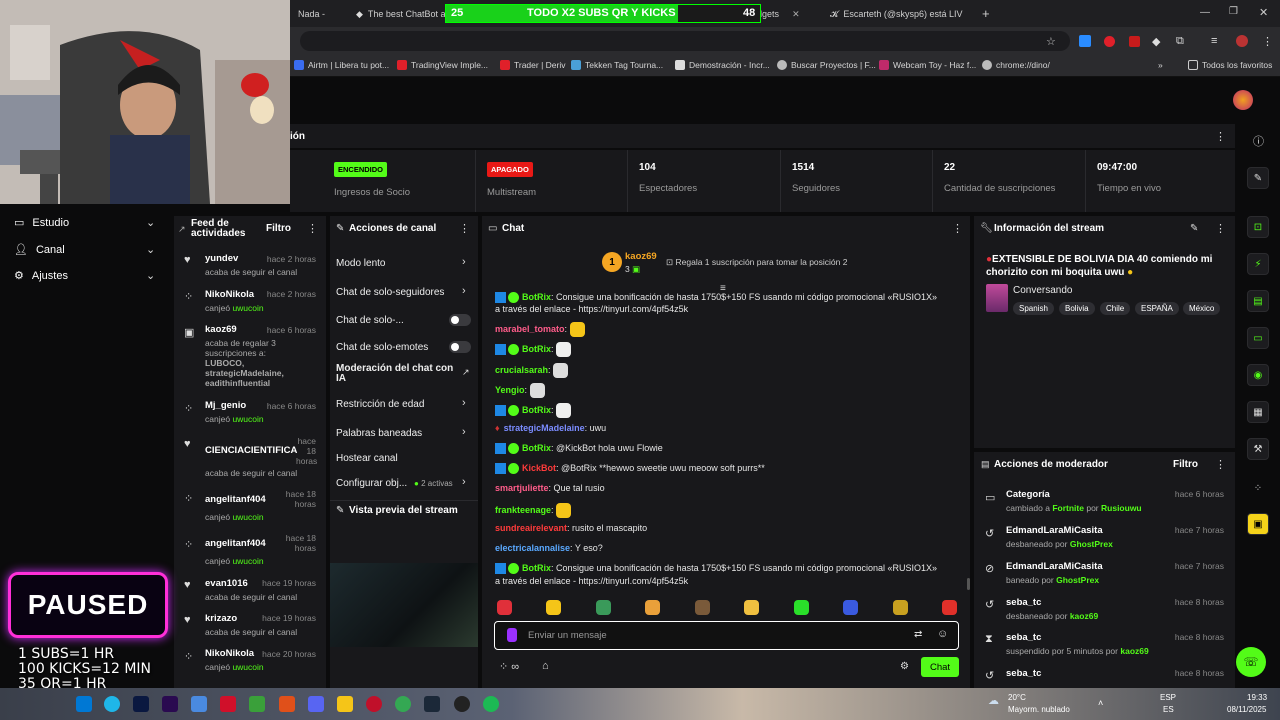  I want to click on info-icon: ⓘ, so click(1258, 141).